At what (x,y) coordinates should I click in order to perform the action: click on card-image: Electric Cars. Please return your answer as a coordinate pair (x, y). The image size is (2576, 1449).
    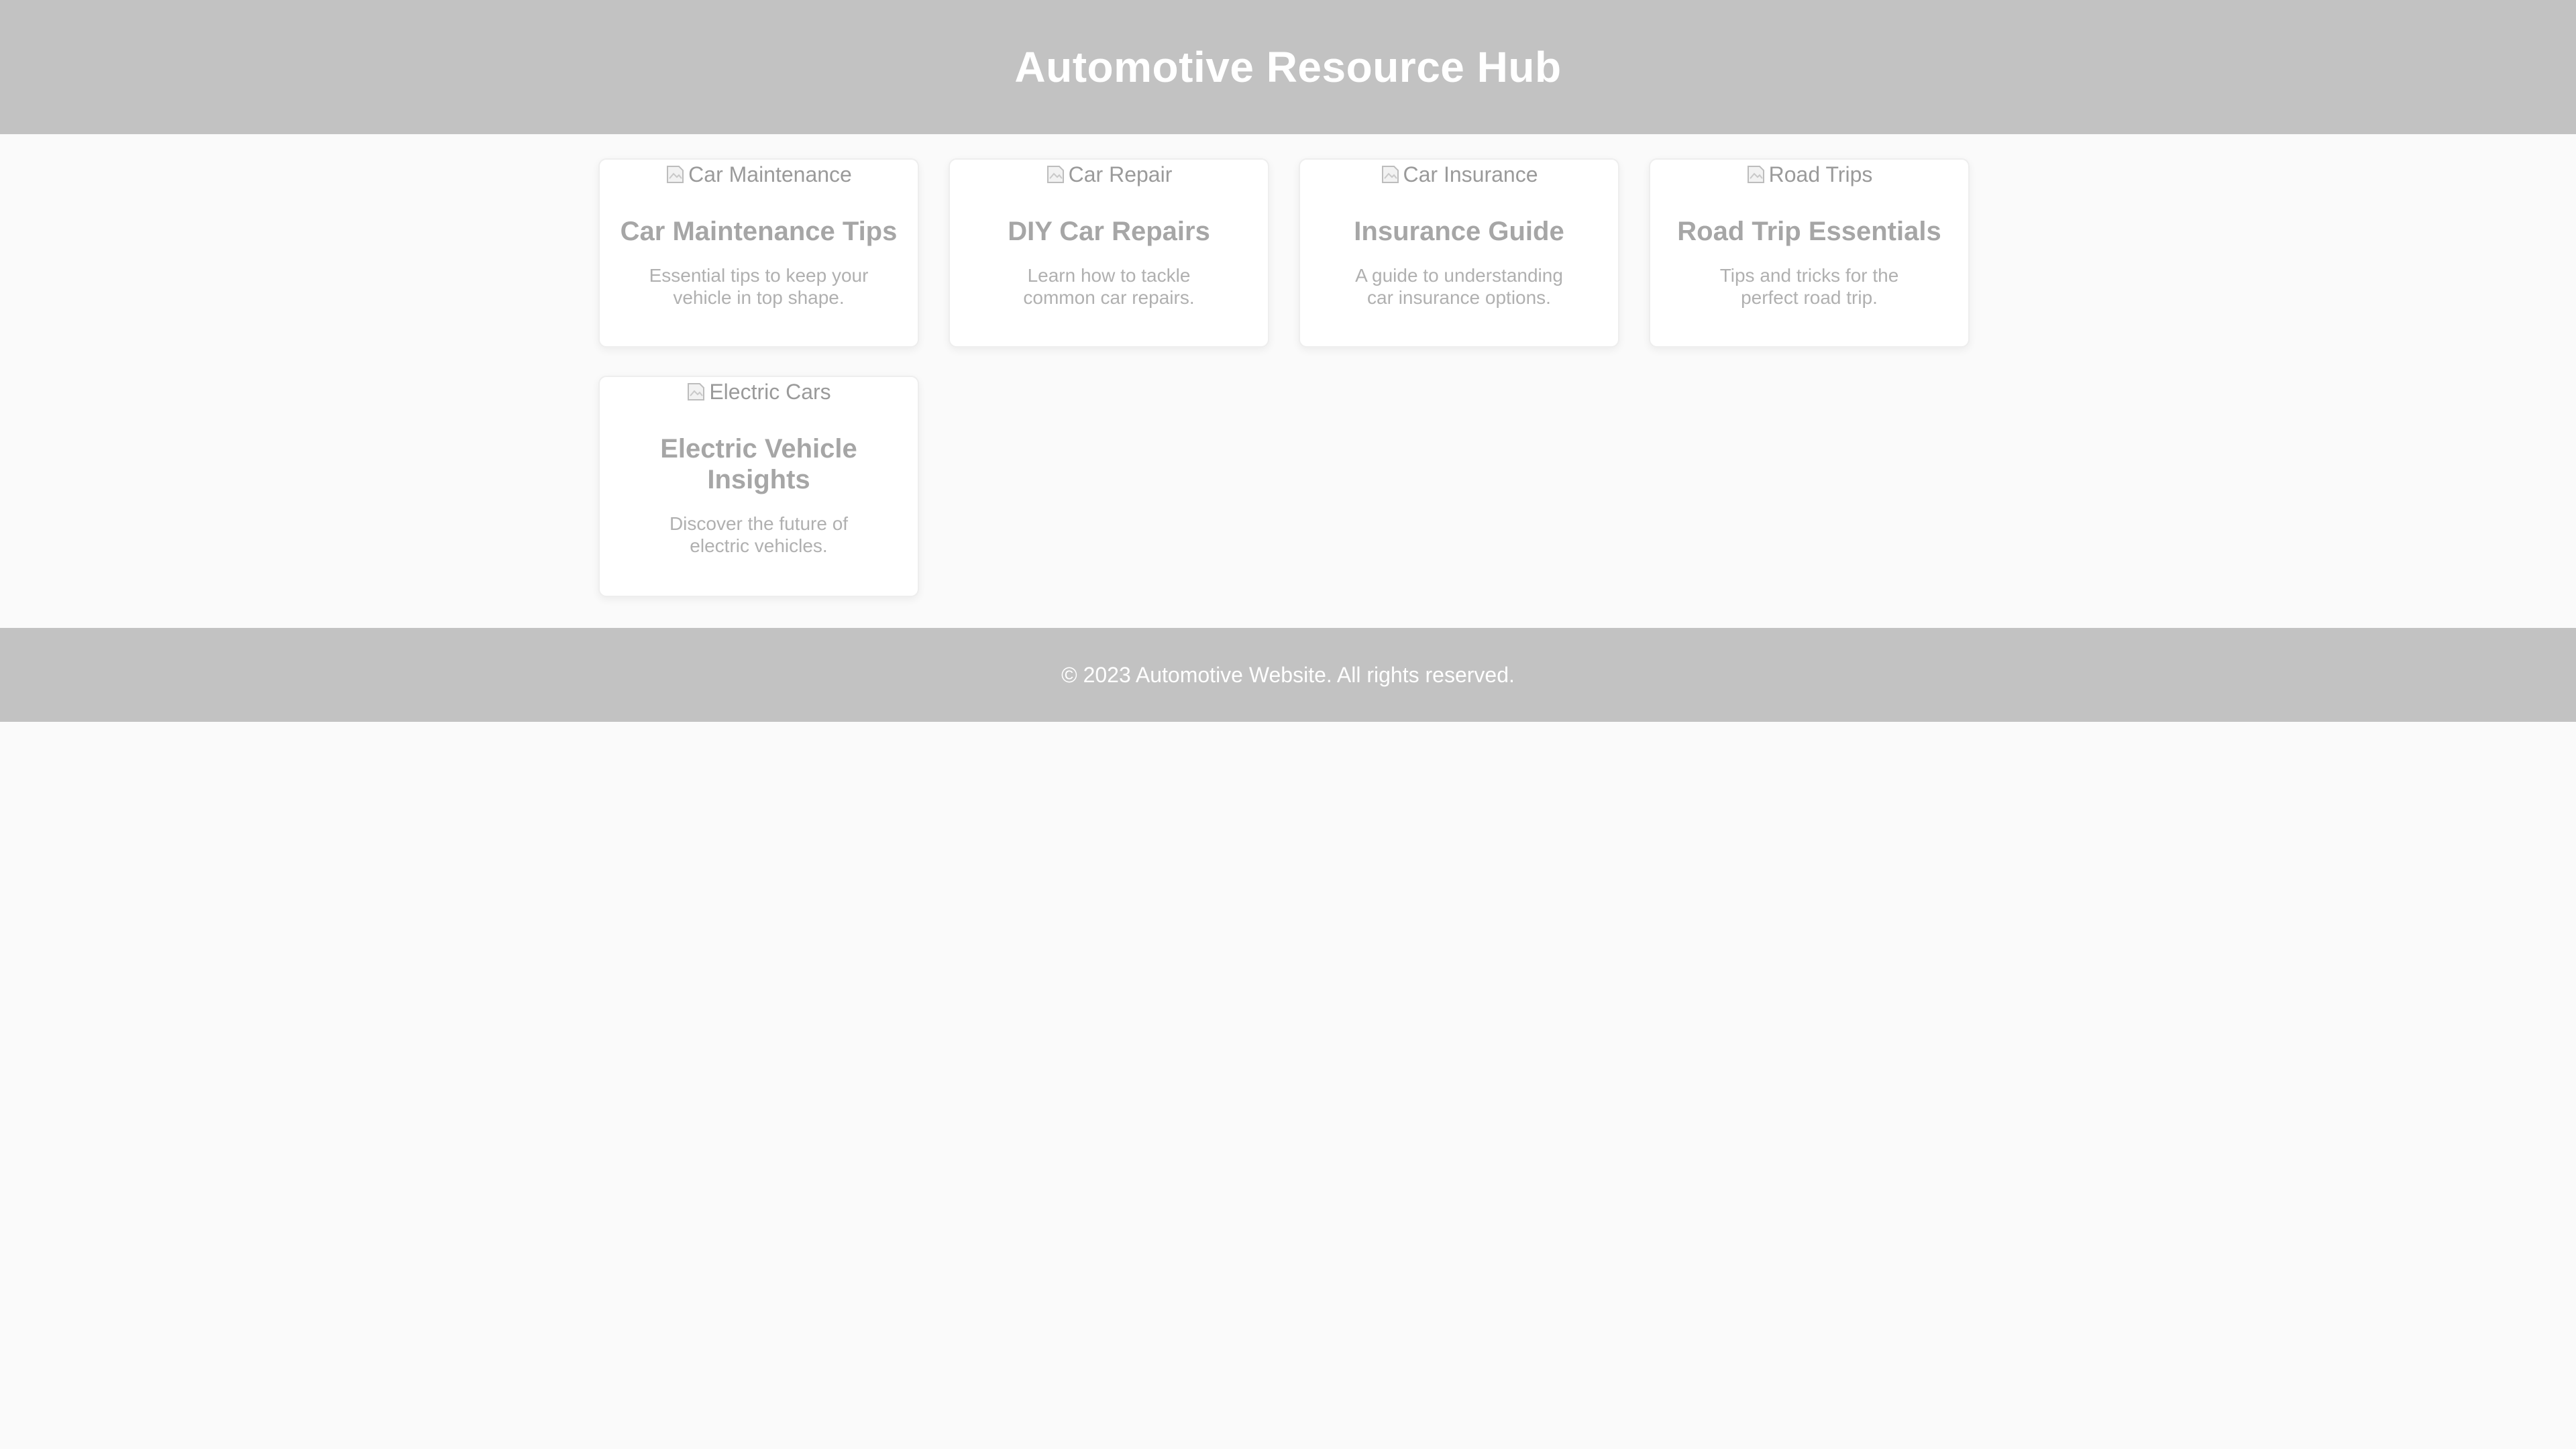
    Looking at the image, I should click on (759, 391).